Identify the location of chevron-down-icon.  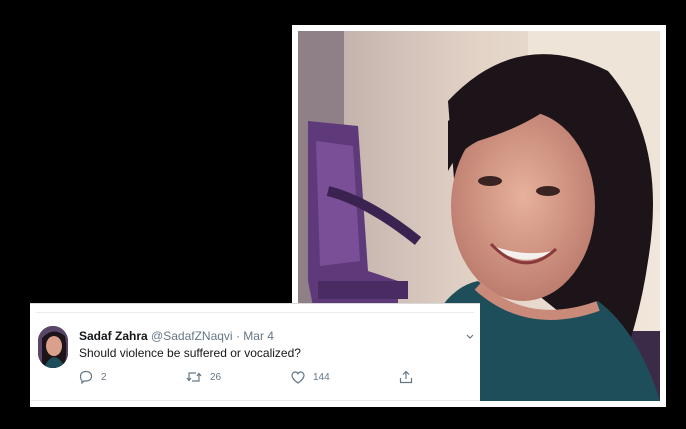
(470, 337).